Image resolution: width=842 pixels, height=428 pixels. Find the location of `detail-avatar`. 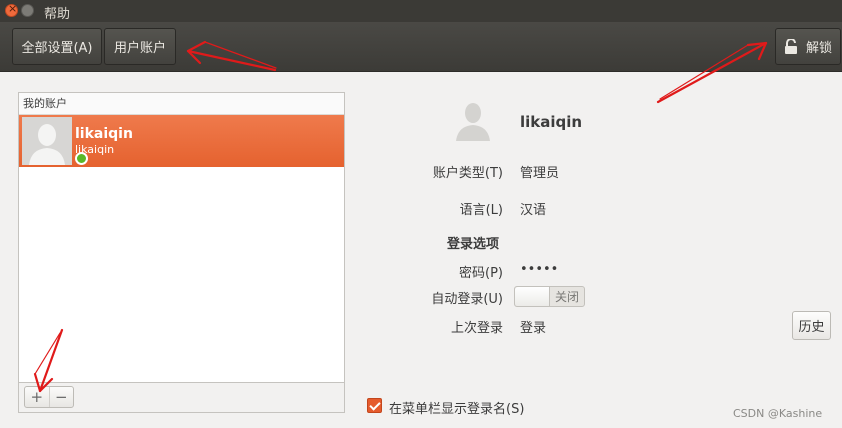

detail-avatar is located at coordinates (473, 120).